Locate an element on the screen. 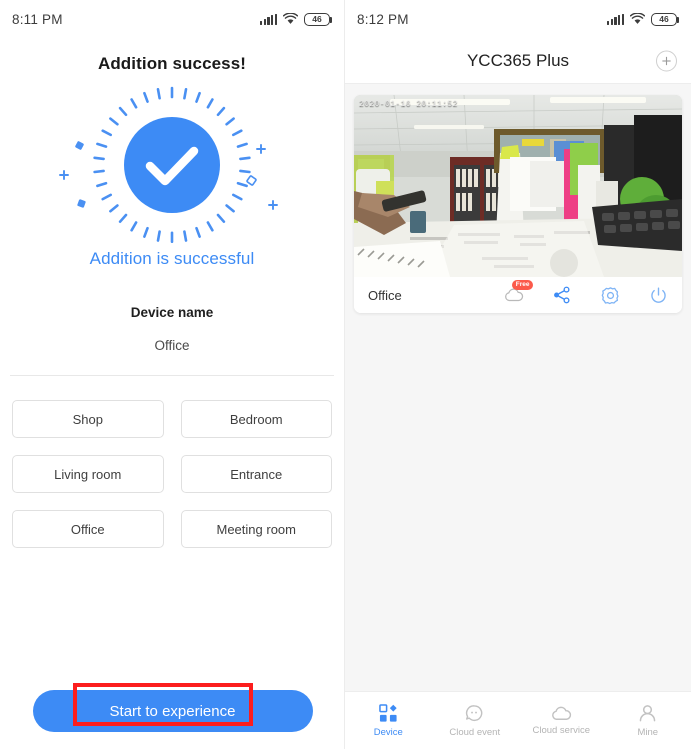  power-button is located at coordinates (658, 295).